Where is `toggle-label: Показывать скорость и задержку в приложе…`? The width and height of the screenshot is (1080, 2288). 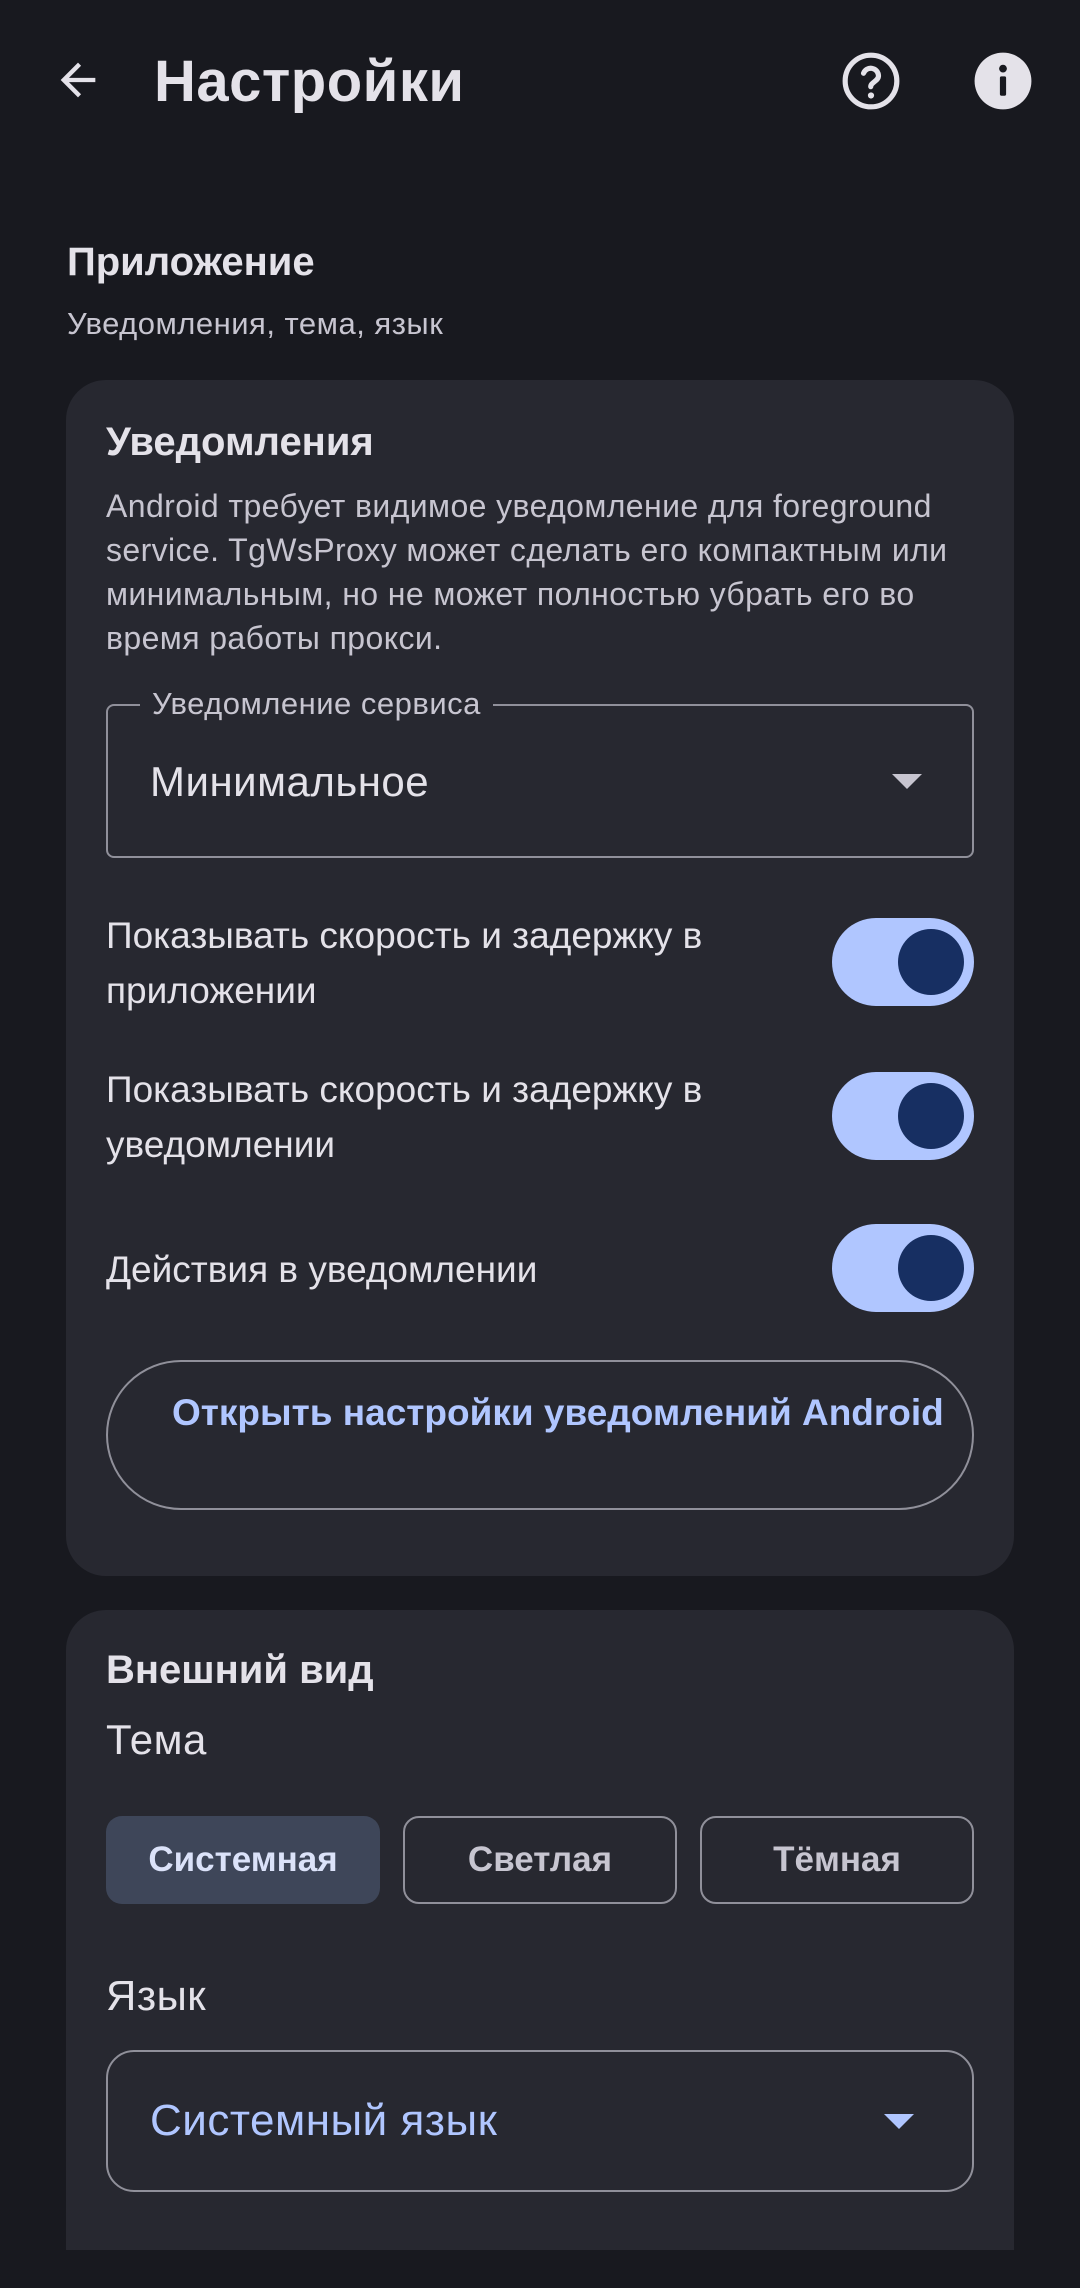 toggle-label: Показывать скорость и задержку в приложе… is located at coordinates (404, 963).